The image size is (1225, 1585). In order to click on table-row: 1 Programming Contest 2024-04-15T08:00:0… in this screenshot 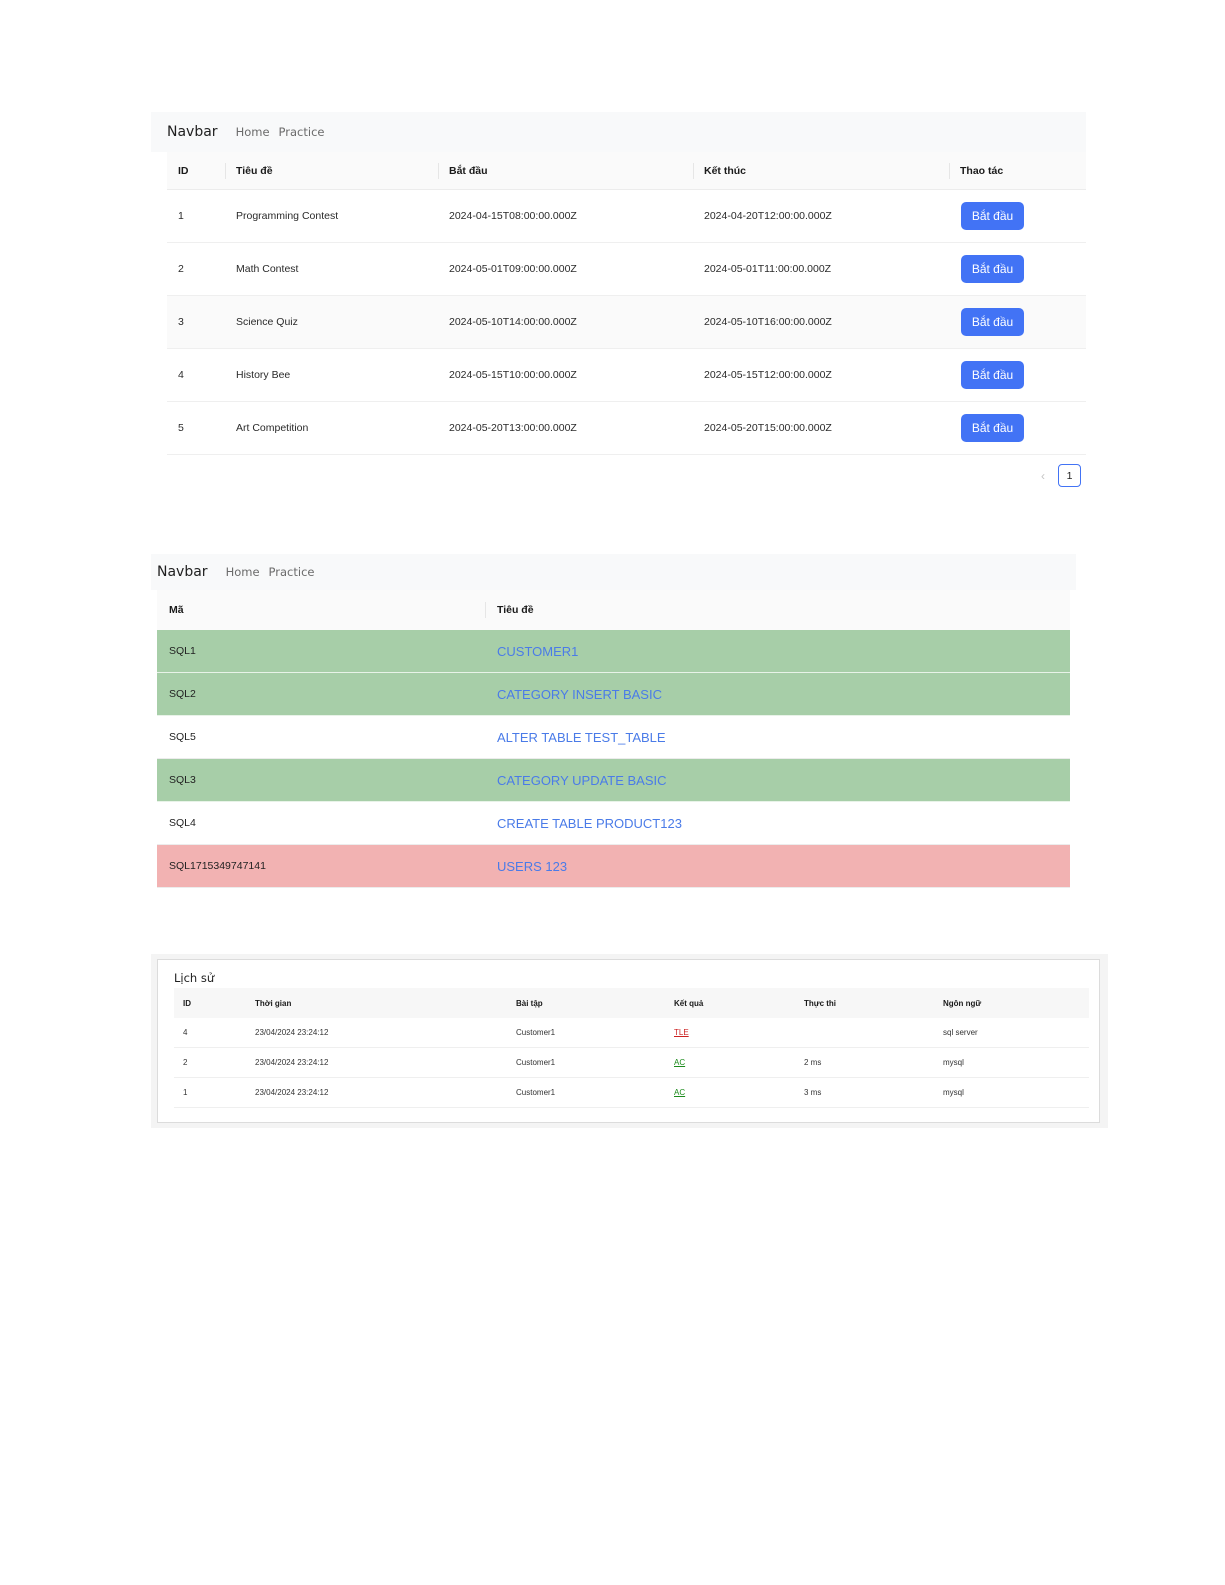, I will do `click(626, 216)`.